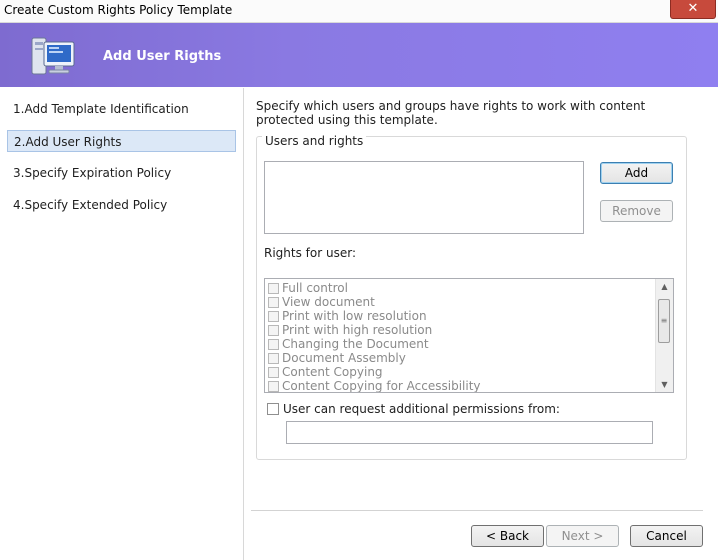  Describe the element at coordinates (121, 109) in the screenshot. I see `step-template-identification: 1.Add Template Identification` at that location.